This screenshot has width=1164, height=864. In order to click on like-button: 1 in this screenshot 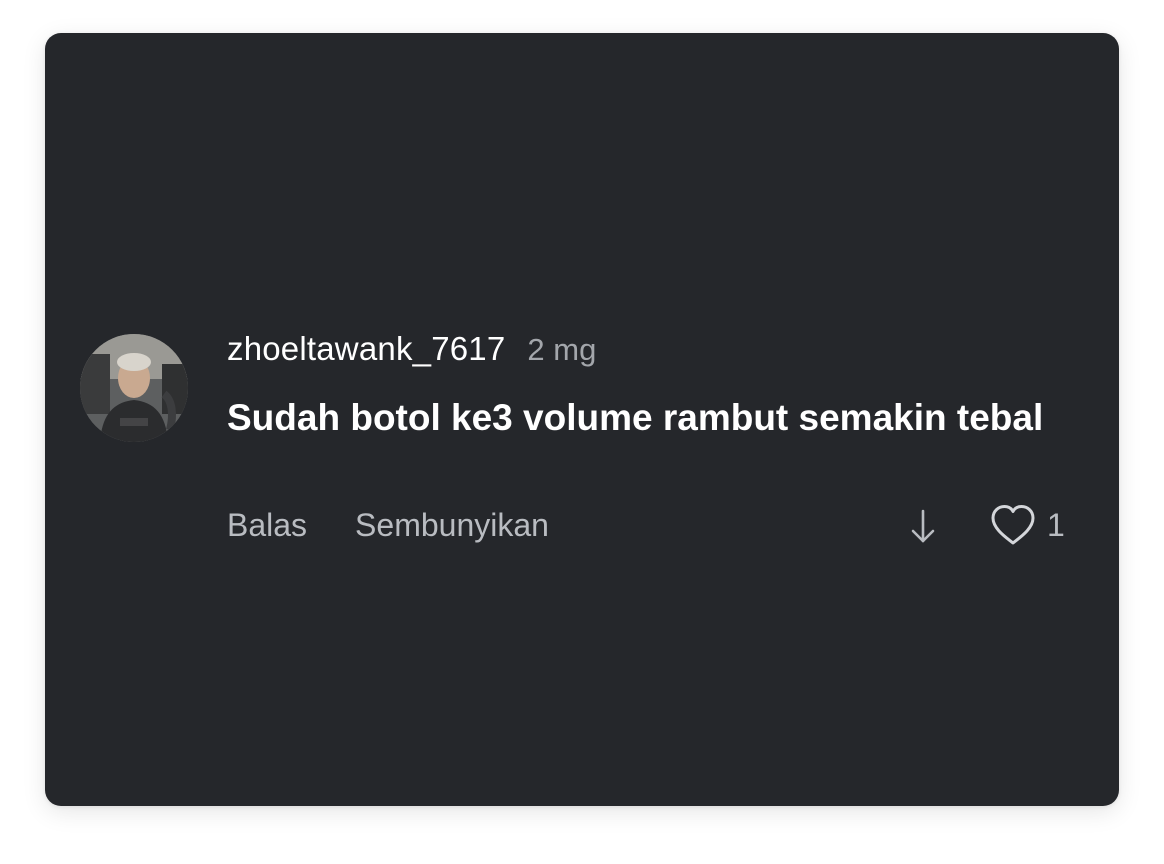, I will do `click(1027, 525)`.